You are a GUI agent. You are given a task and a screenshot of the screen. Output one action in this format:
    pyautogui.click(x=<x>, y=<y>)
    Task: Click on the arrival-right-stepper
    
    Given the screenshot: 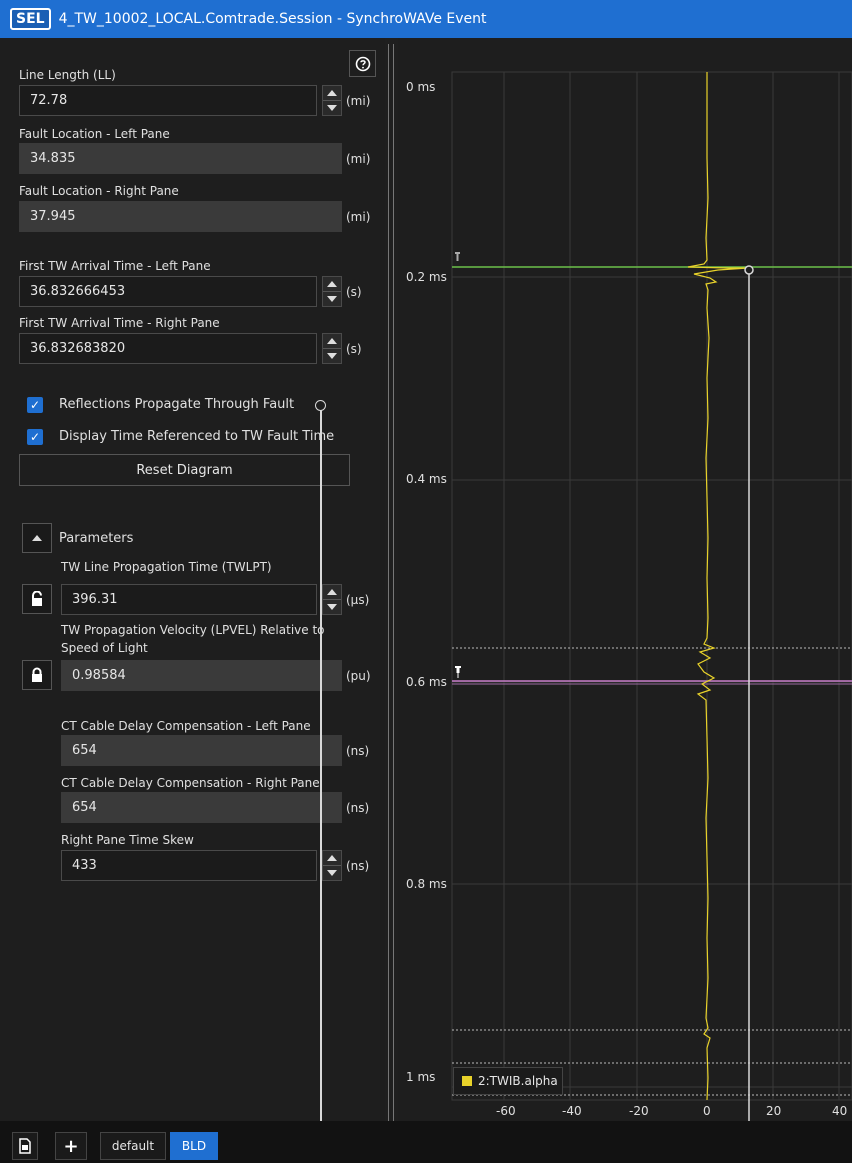 What is the action you would take?
    pyautogui.click(x=332, y=348)
    